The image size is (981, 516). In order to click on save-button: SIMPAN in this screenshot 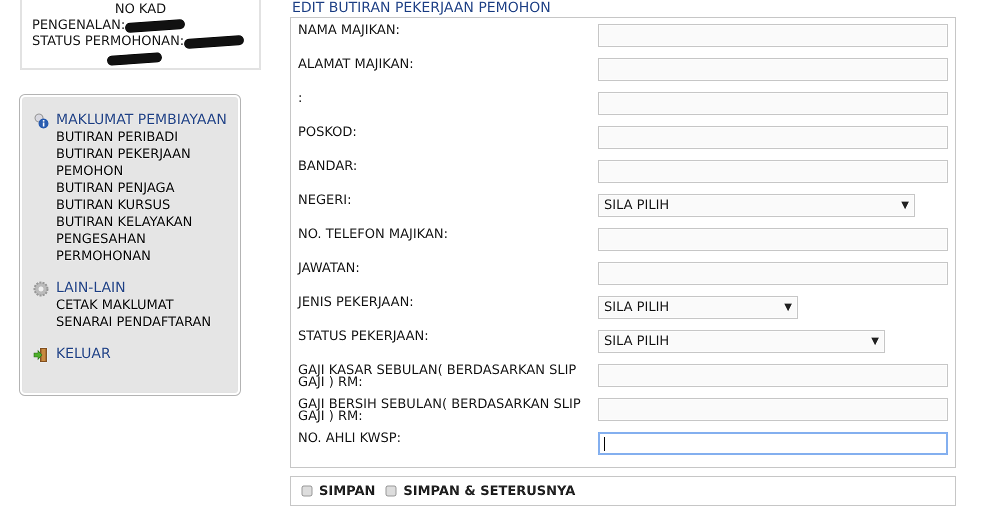, I will do `click(338, 491)`.